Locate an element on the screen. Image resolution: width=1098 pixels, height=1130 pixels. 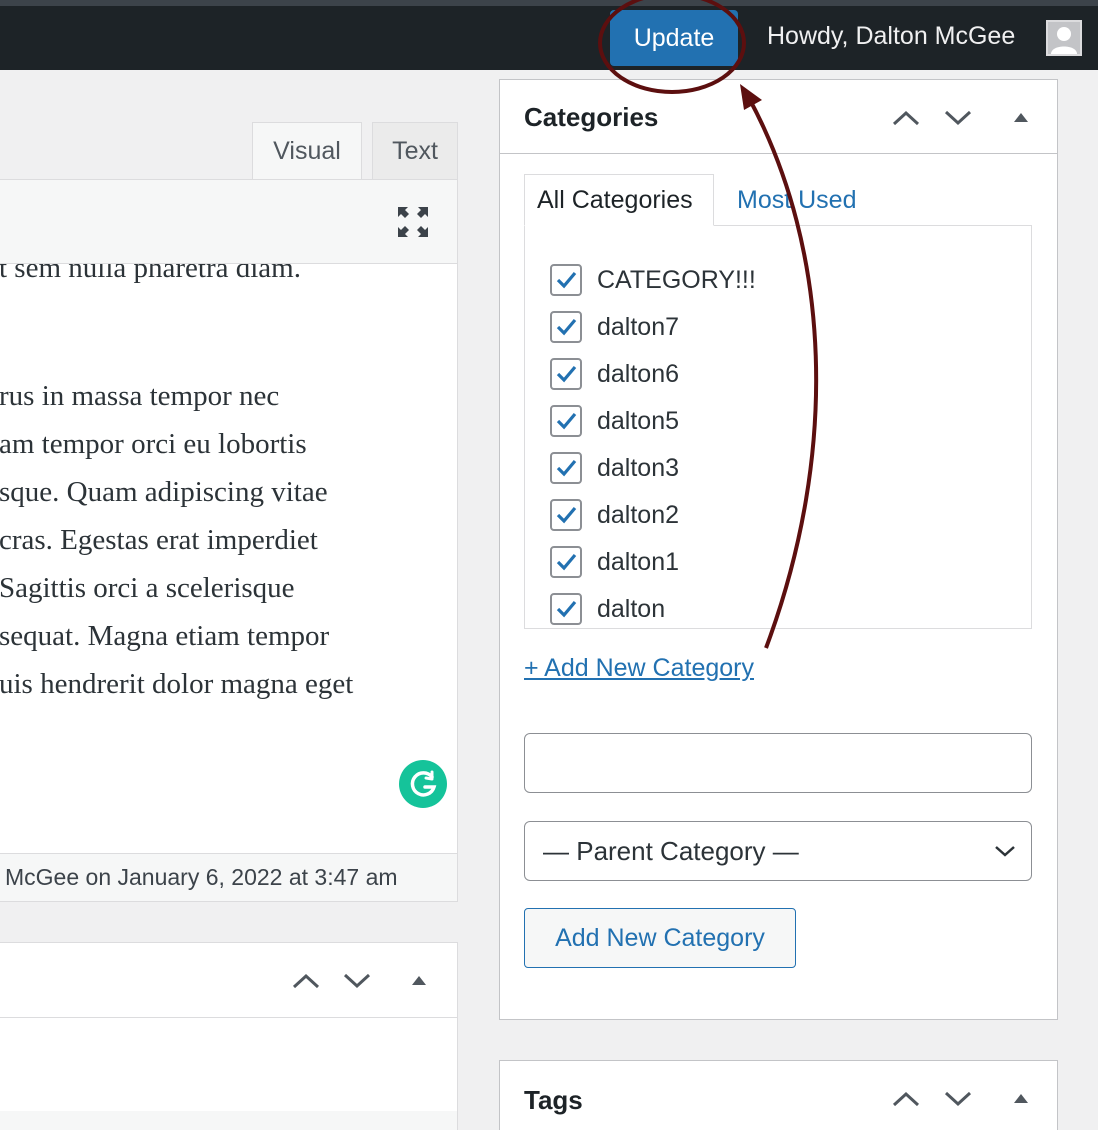
category-label: dalton1 is located at coordinates (638, 561).